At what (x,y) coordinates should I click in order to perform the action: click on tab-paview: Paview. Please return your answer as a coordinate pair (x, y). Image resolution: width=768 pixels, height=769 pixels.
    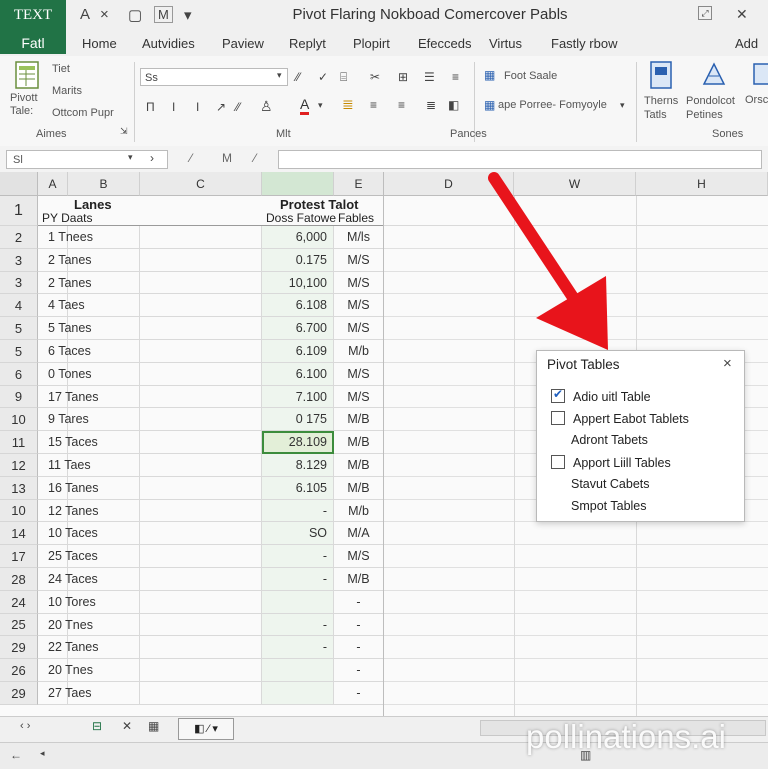
    Looking at the image, I should click on (243, 43).